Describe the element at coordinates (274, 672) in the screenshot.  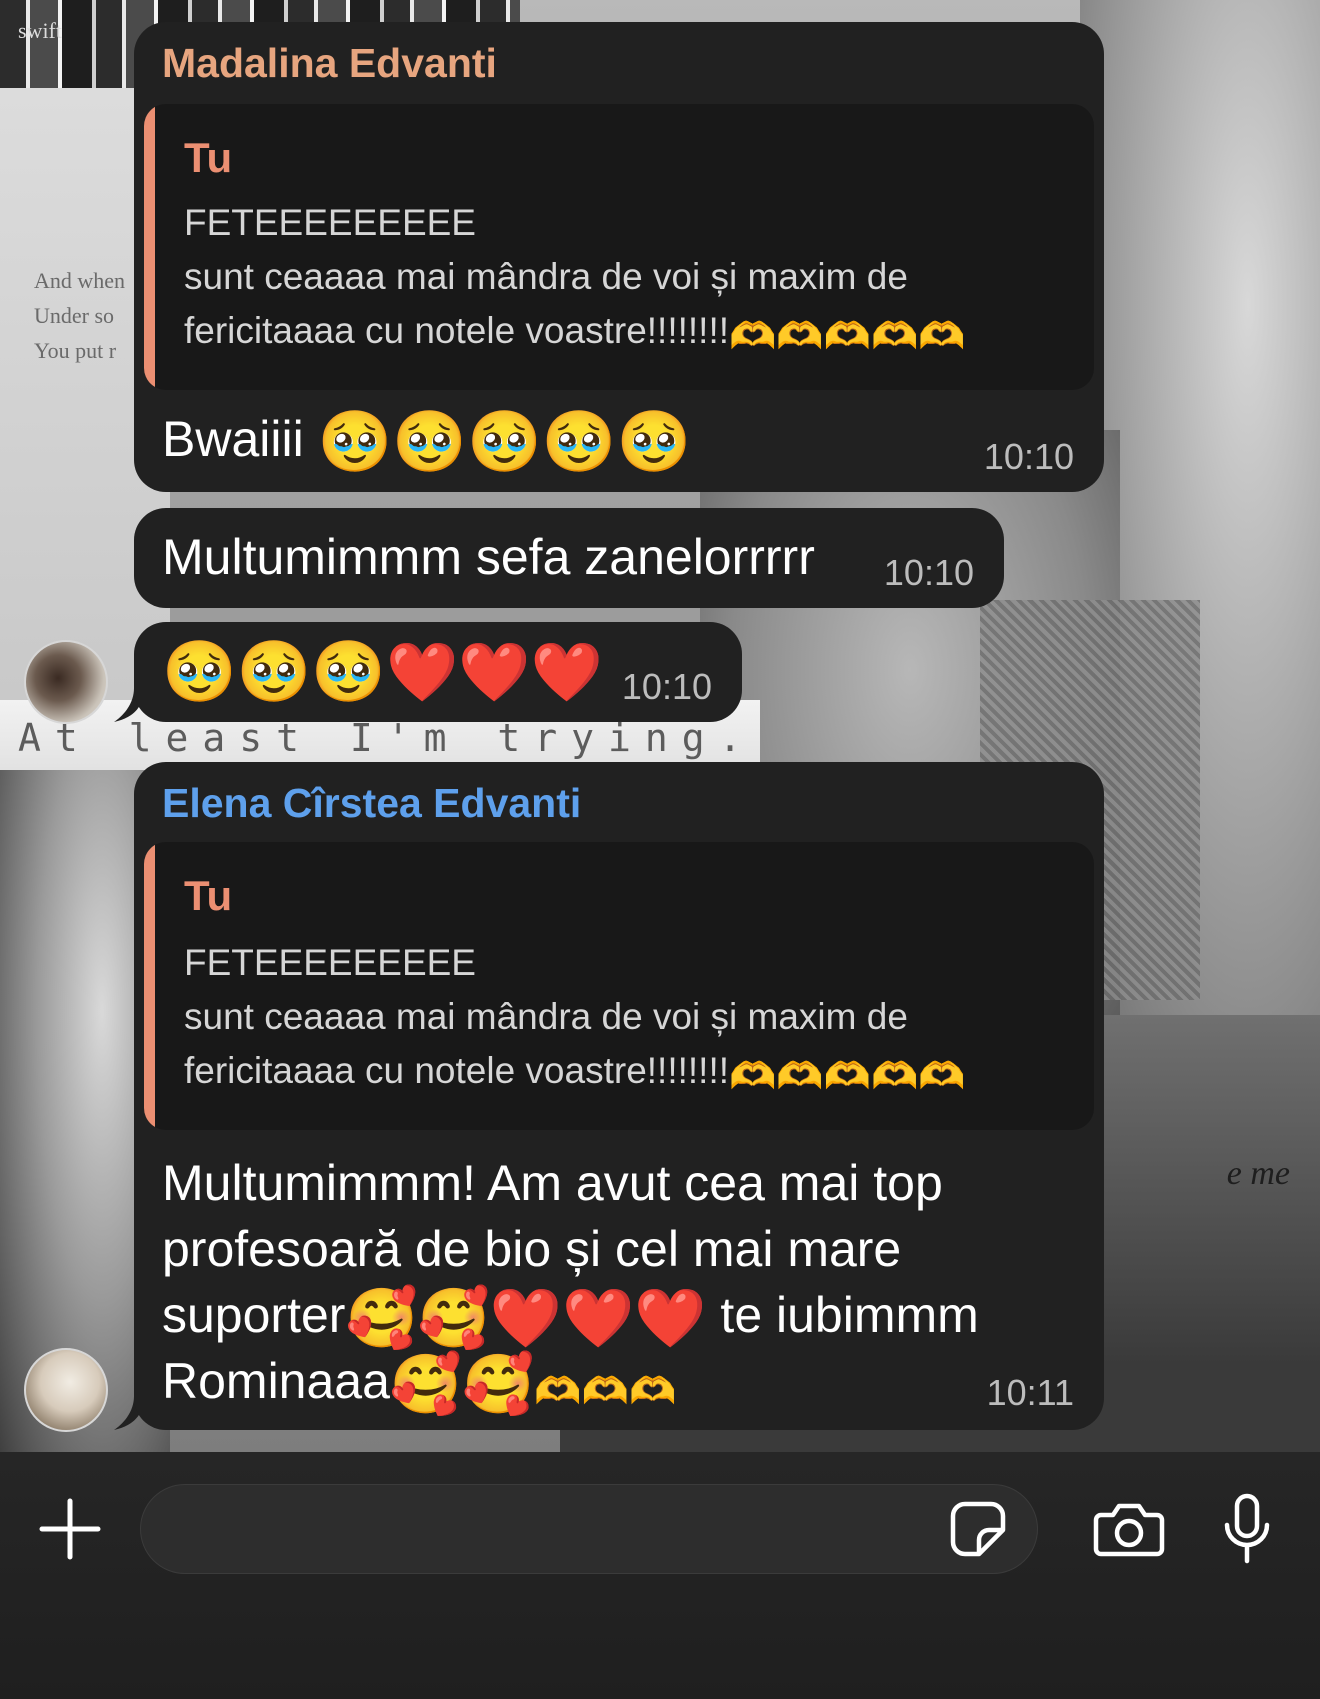
I see `pleading-face-emoji: 🥹🥹🥹` at that location.